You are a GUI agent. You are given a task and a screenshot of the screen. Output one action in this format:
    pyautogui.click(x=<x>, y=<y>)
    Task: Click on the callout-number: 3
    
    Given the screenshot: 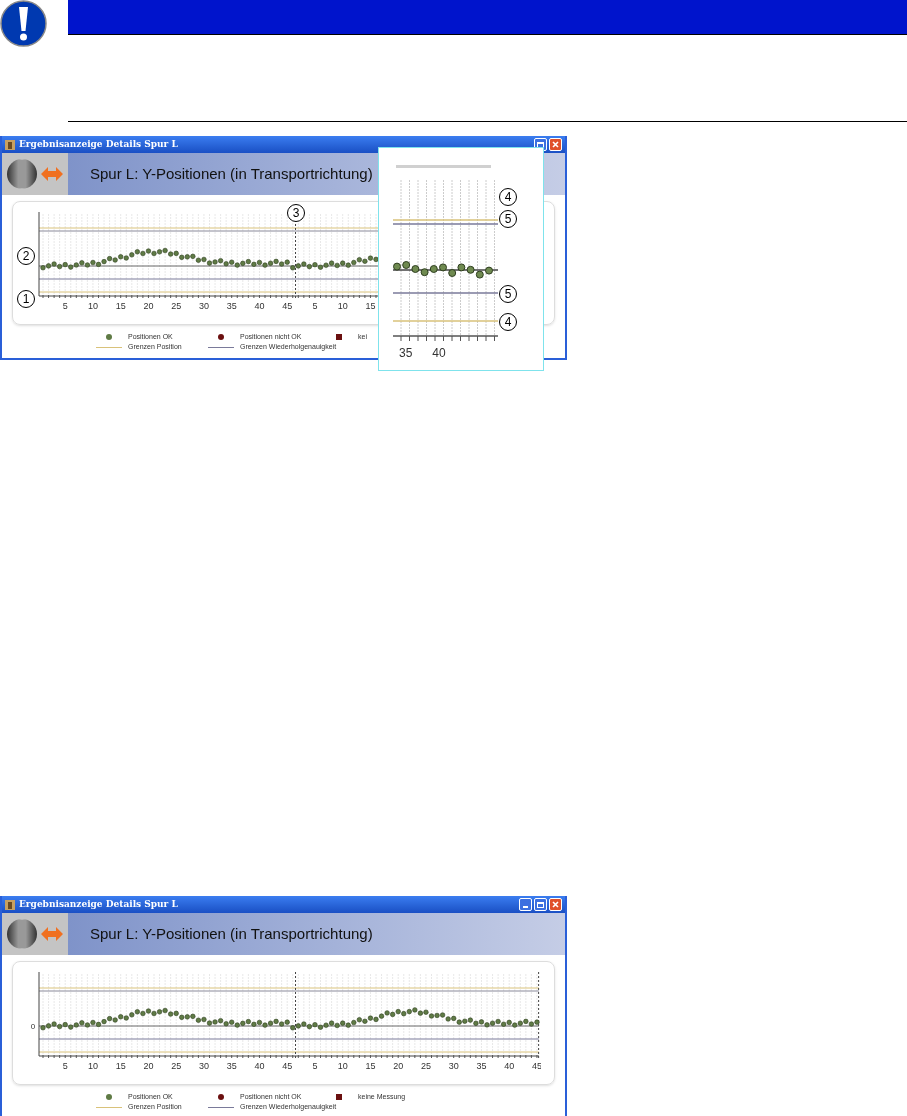 What is the action you would take?
    pyautogui.click(x=296, y=213)
    